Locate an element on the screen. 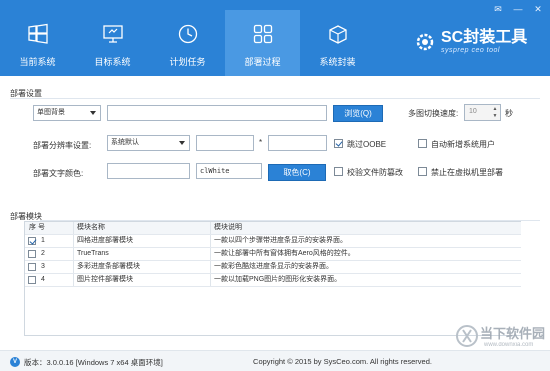  pick-color-button: 取色(C) is located at coordinates (297, 172).